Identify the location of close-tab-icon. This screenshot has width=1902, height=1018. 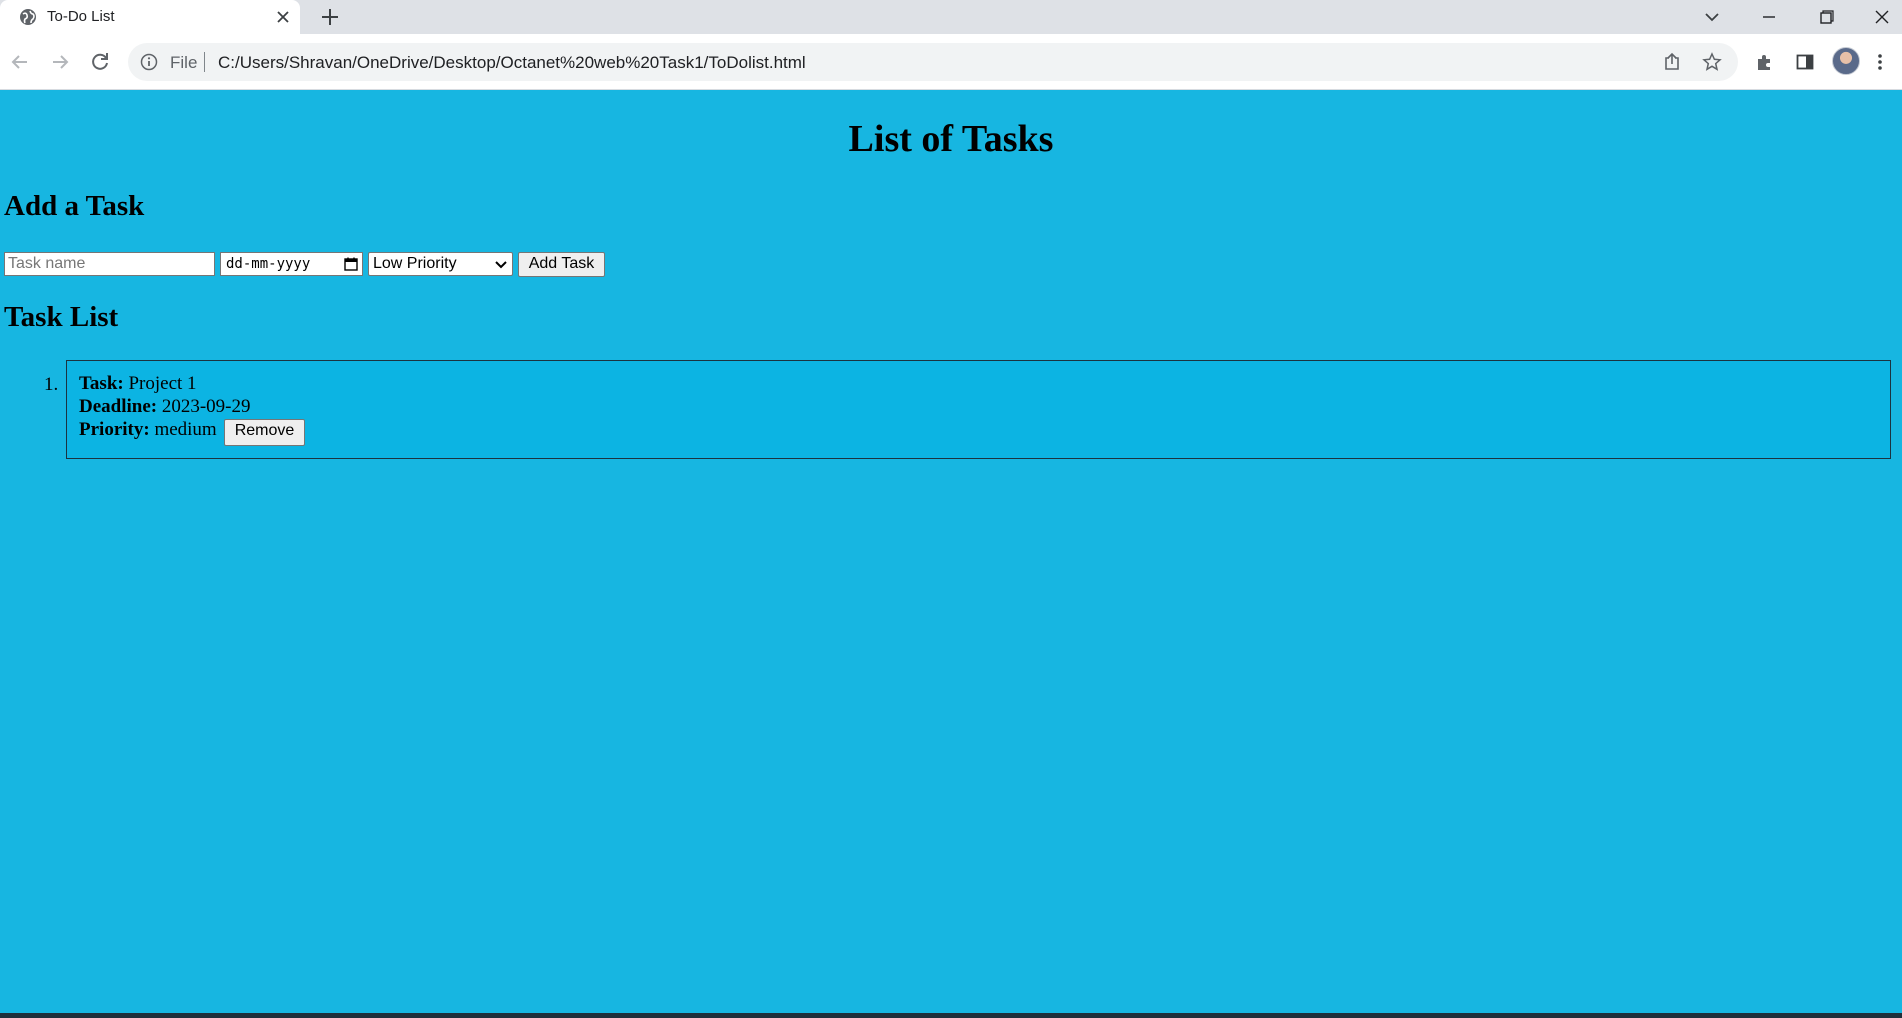
(283, 17).